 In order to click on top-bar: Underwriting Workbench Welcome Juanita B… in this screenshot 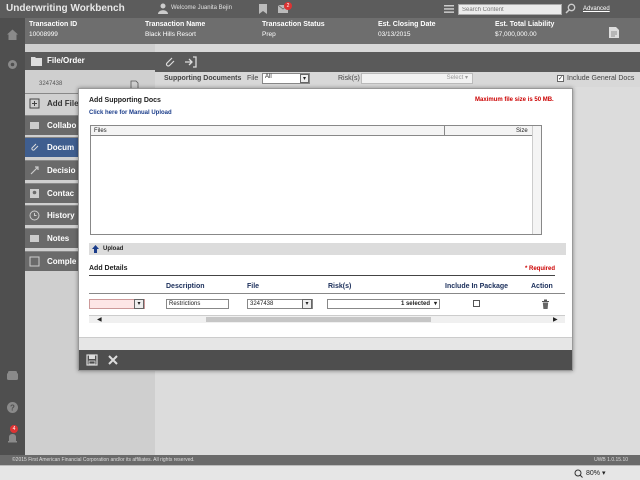, I will do `click(320, 9)`.